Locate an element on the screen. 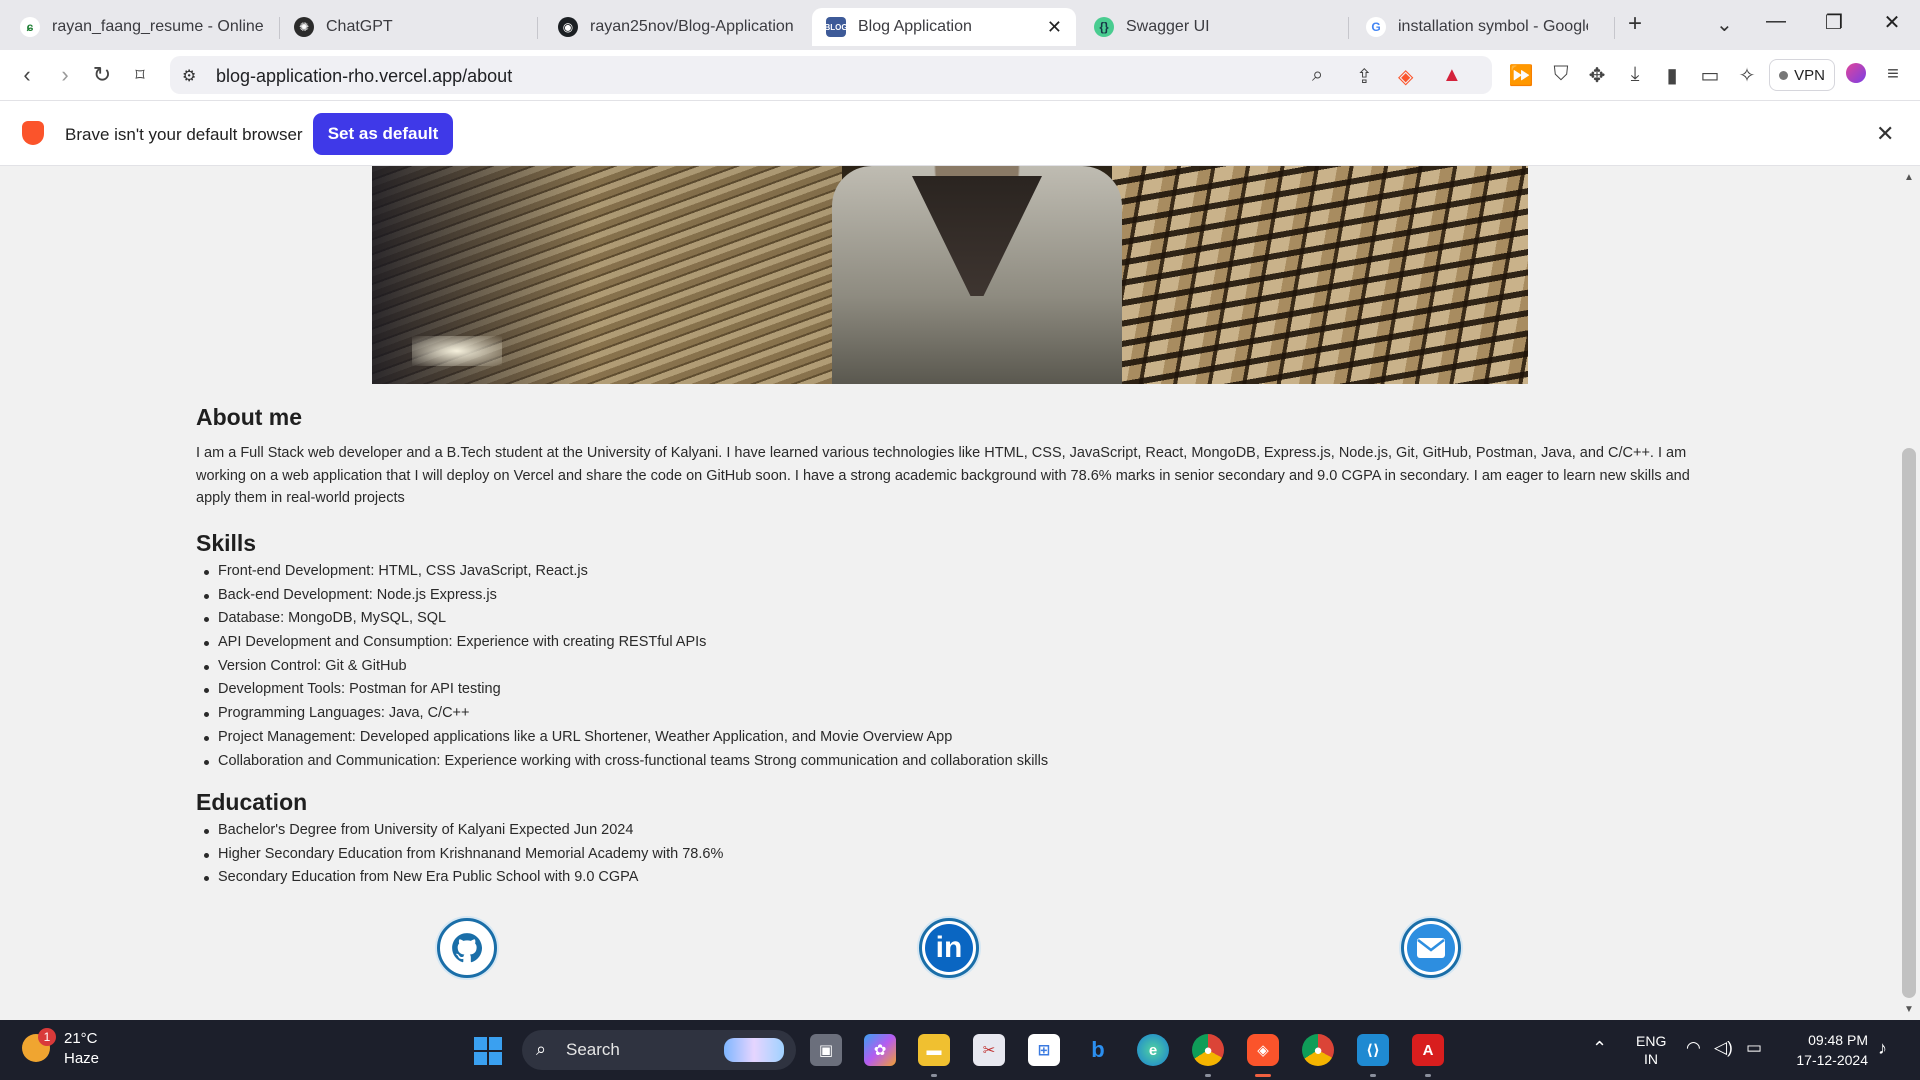 The image size is (1920, 1080). url-text: blog-application-rho.vercel.app/about is located at coordinates (364, 76).